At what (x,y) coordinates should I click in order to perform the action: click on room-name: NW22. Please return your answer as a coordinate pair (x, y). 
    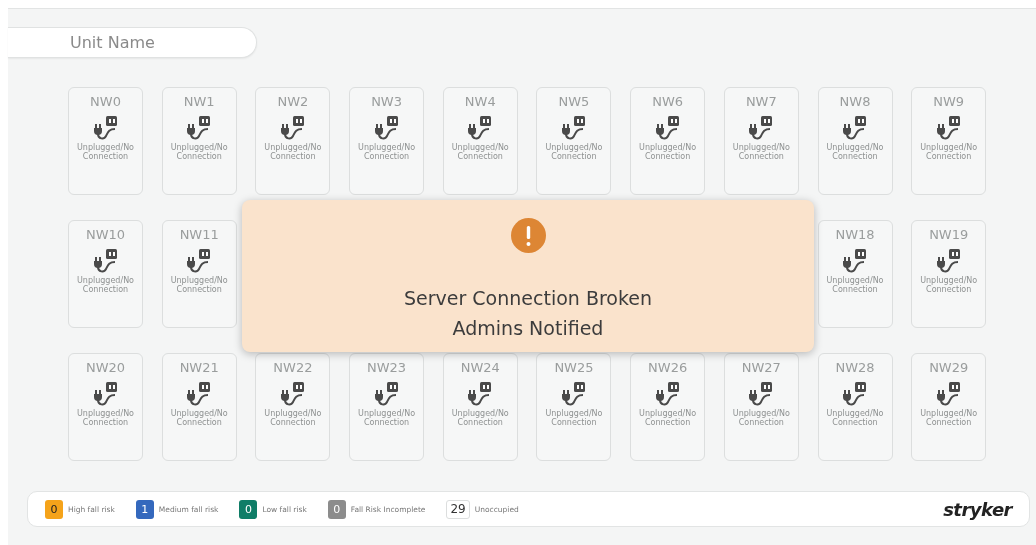
    Looking at the image, I should click on (293, 367).